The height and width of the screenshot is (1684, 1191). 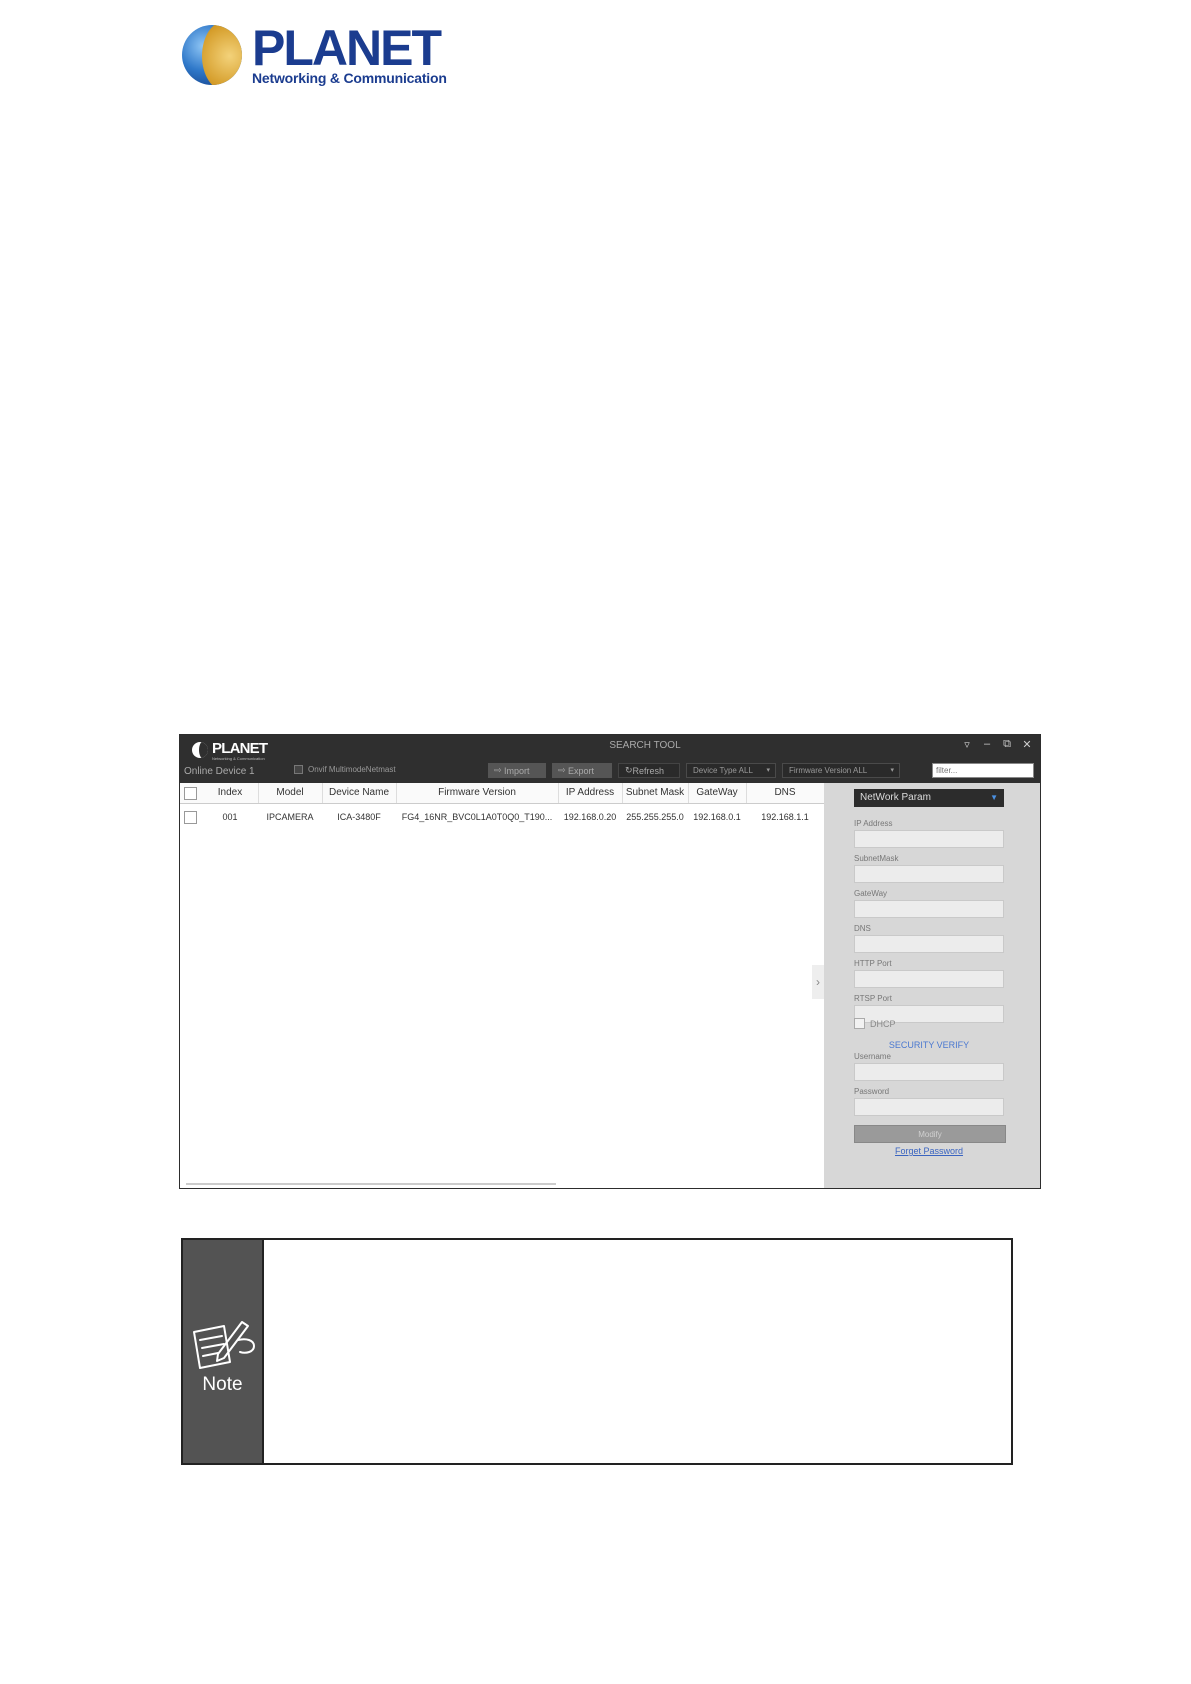 I want to click on device-type-value: Device Type ALL, so click(x=723, y=770).